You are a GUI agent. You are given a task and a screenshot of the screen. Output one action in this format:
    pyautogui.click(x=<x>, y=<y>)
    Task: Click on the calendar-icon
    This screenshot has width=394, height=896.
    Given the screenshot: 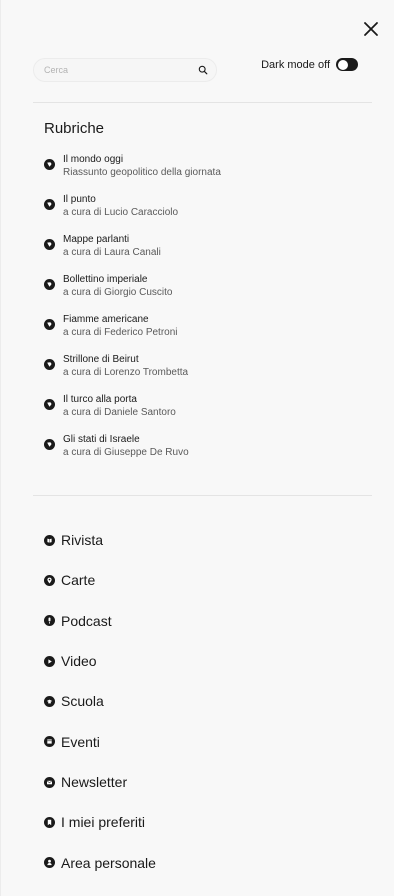 What is the action you would take?
    pyautogui.click(x=49, y=742)
    